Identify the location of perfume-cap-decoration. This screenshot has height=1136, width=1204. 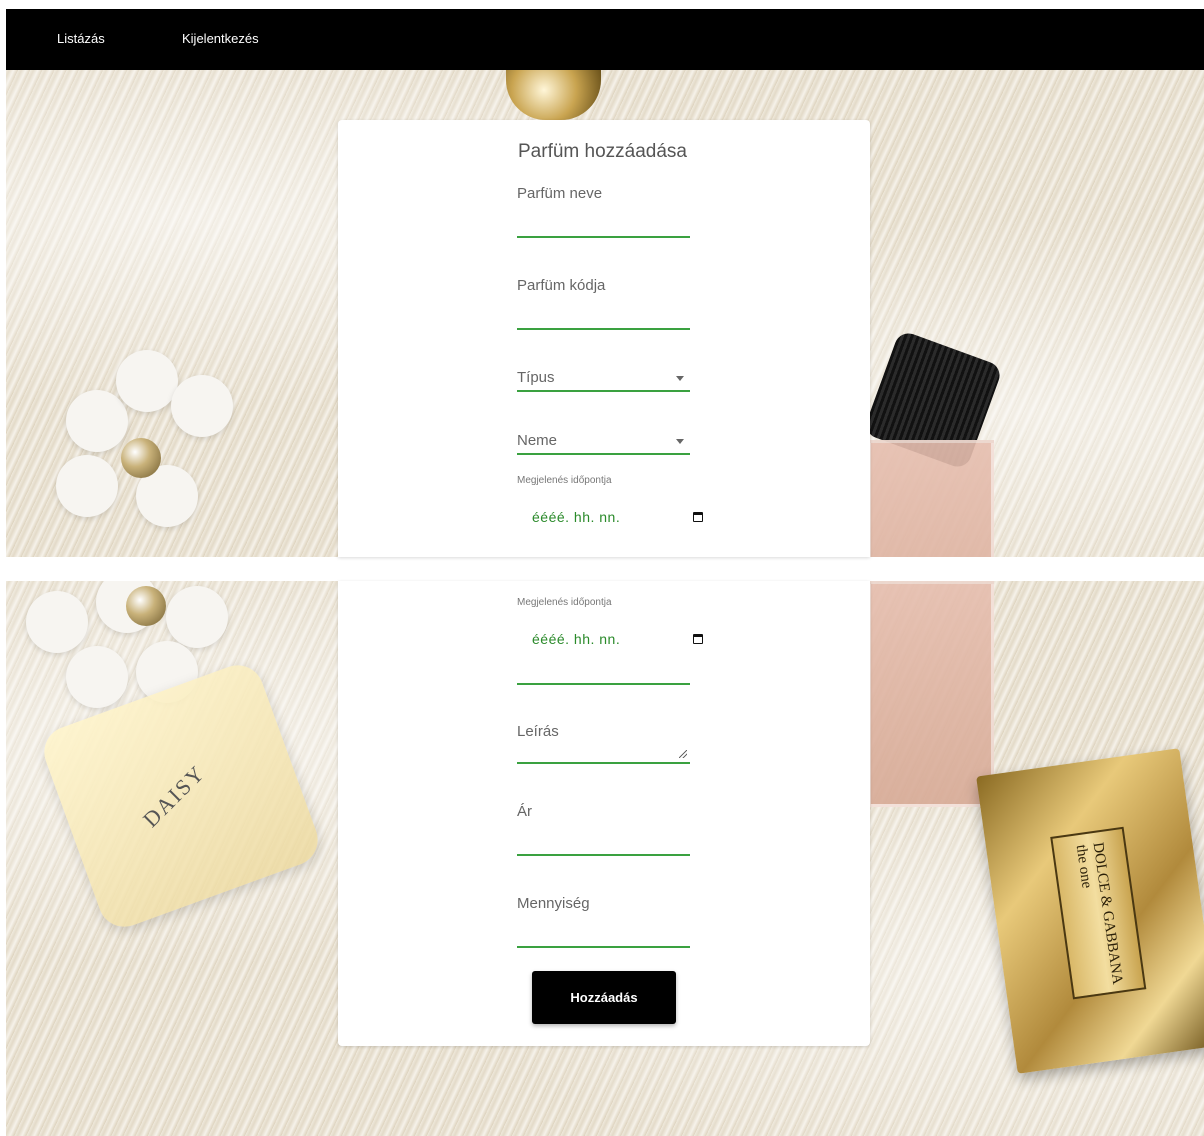
(553, 95).